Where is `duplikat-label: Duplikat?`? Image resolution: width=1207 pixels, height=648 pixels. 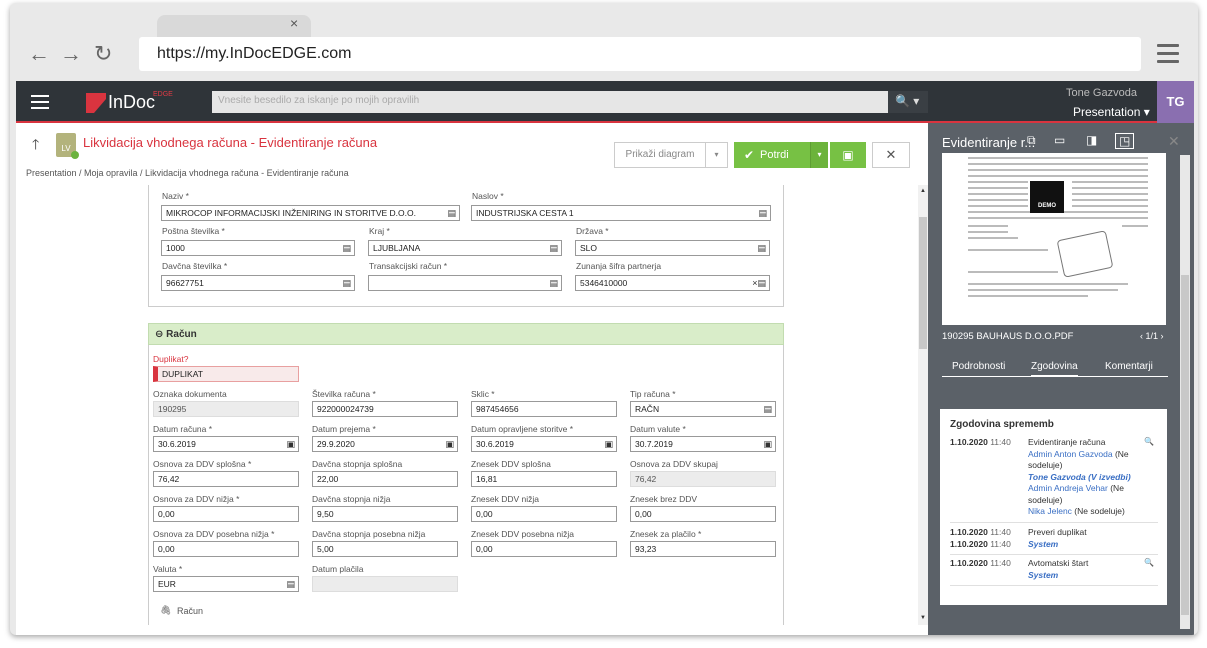 duplikat-label: Duplikat? is located at coordinates (171, 359).